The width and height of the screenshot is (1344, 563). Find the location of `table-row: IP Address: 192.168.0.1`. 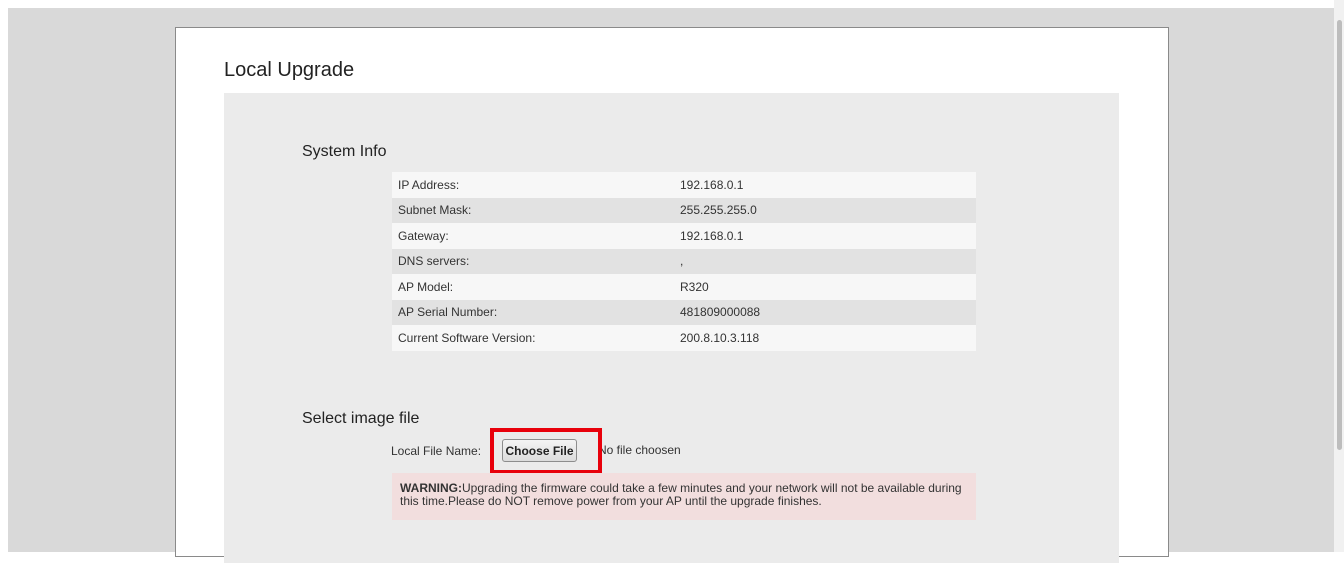

table-row: IP Address: 192.168.0.1 is located at coordinates (684, 185).